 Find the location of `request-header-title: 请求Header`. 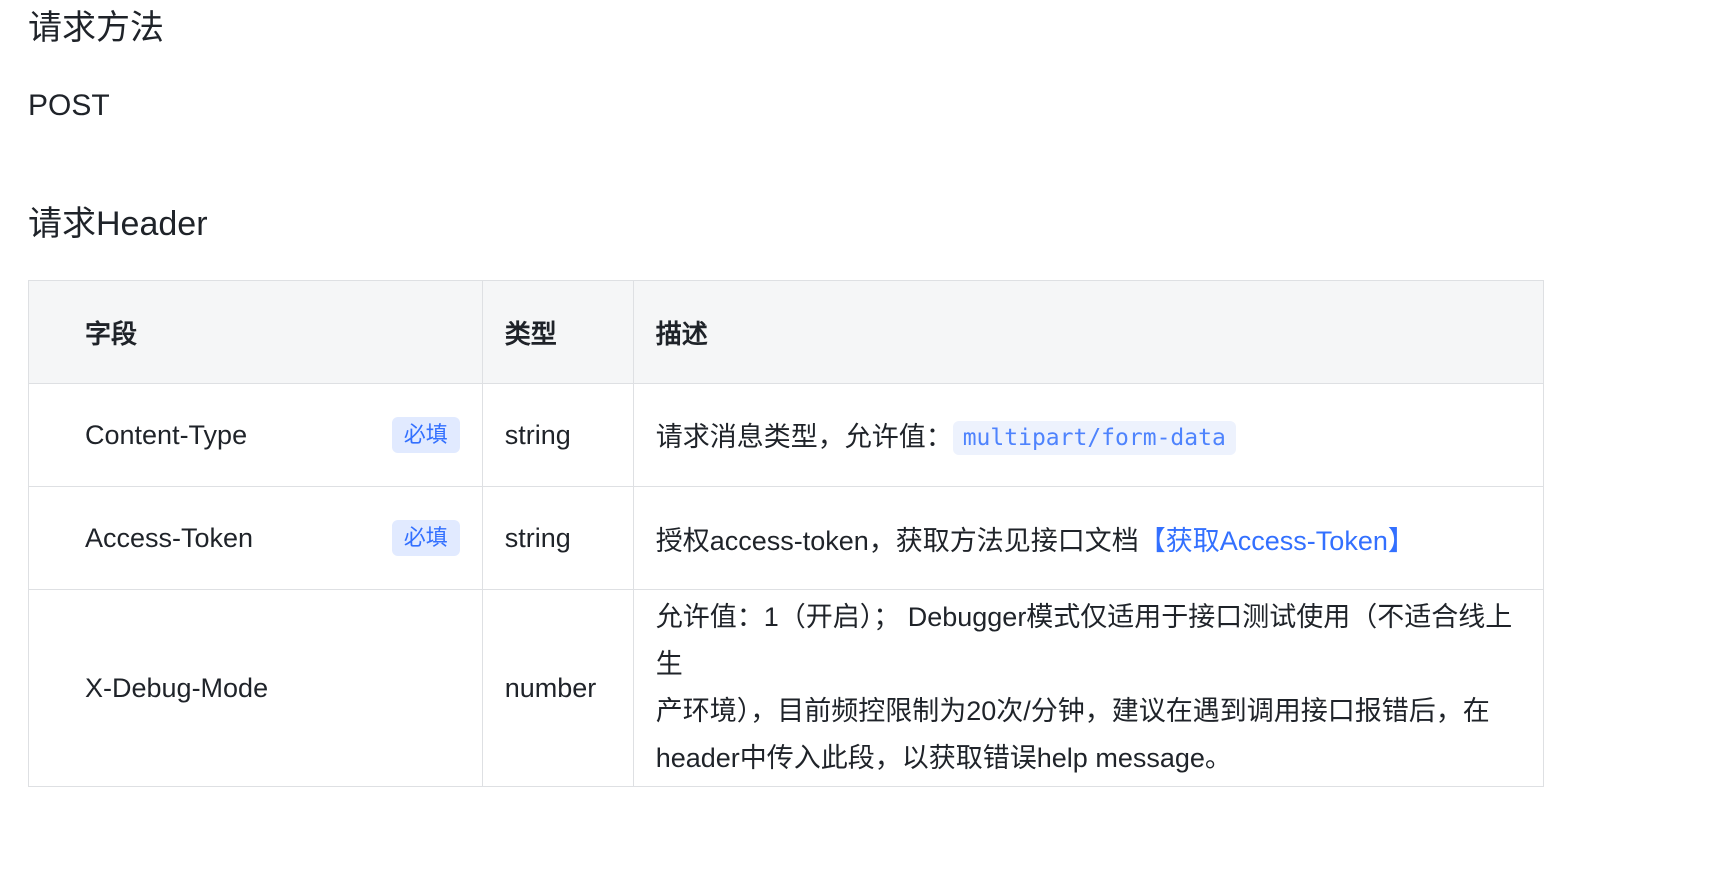

request-header-title: 请求Header is located at coordinates (118, 224).